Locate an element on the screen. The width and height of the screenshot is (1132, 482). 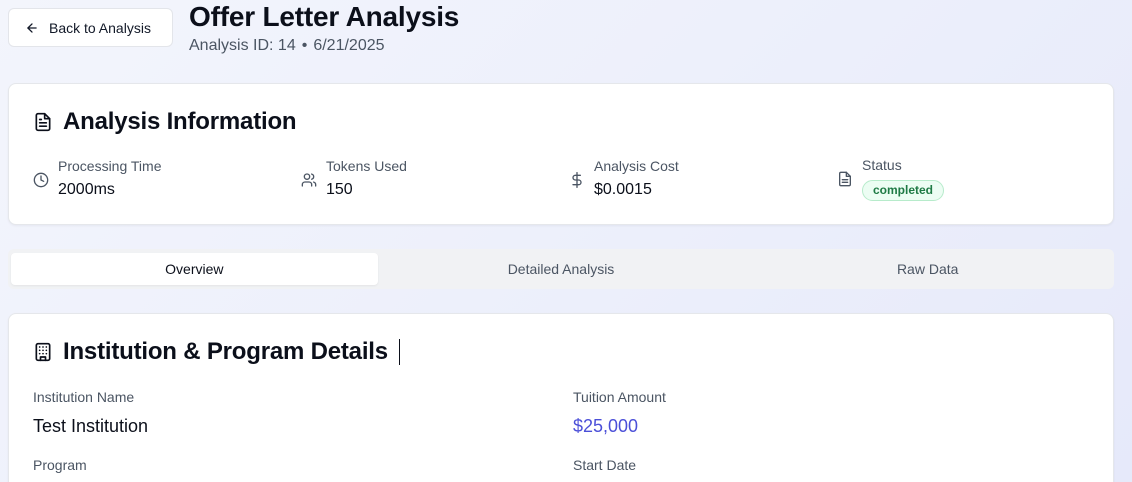
field-start-date: Start Date is located at coordinates (604, 469).